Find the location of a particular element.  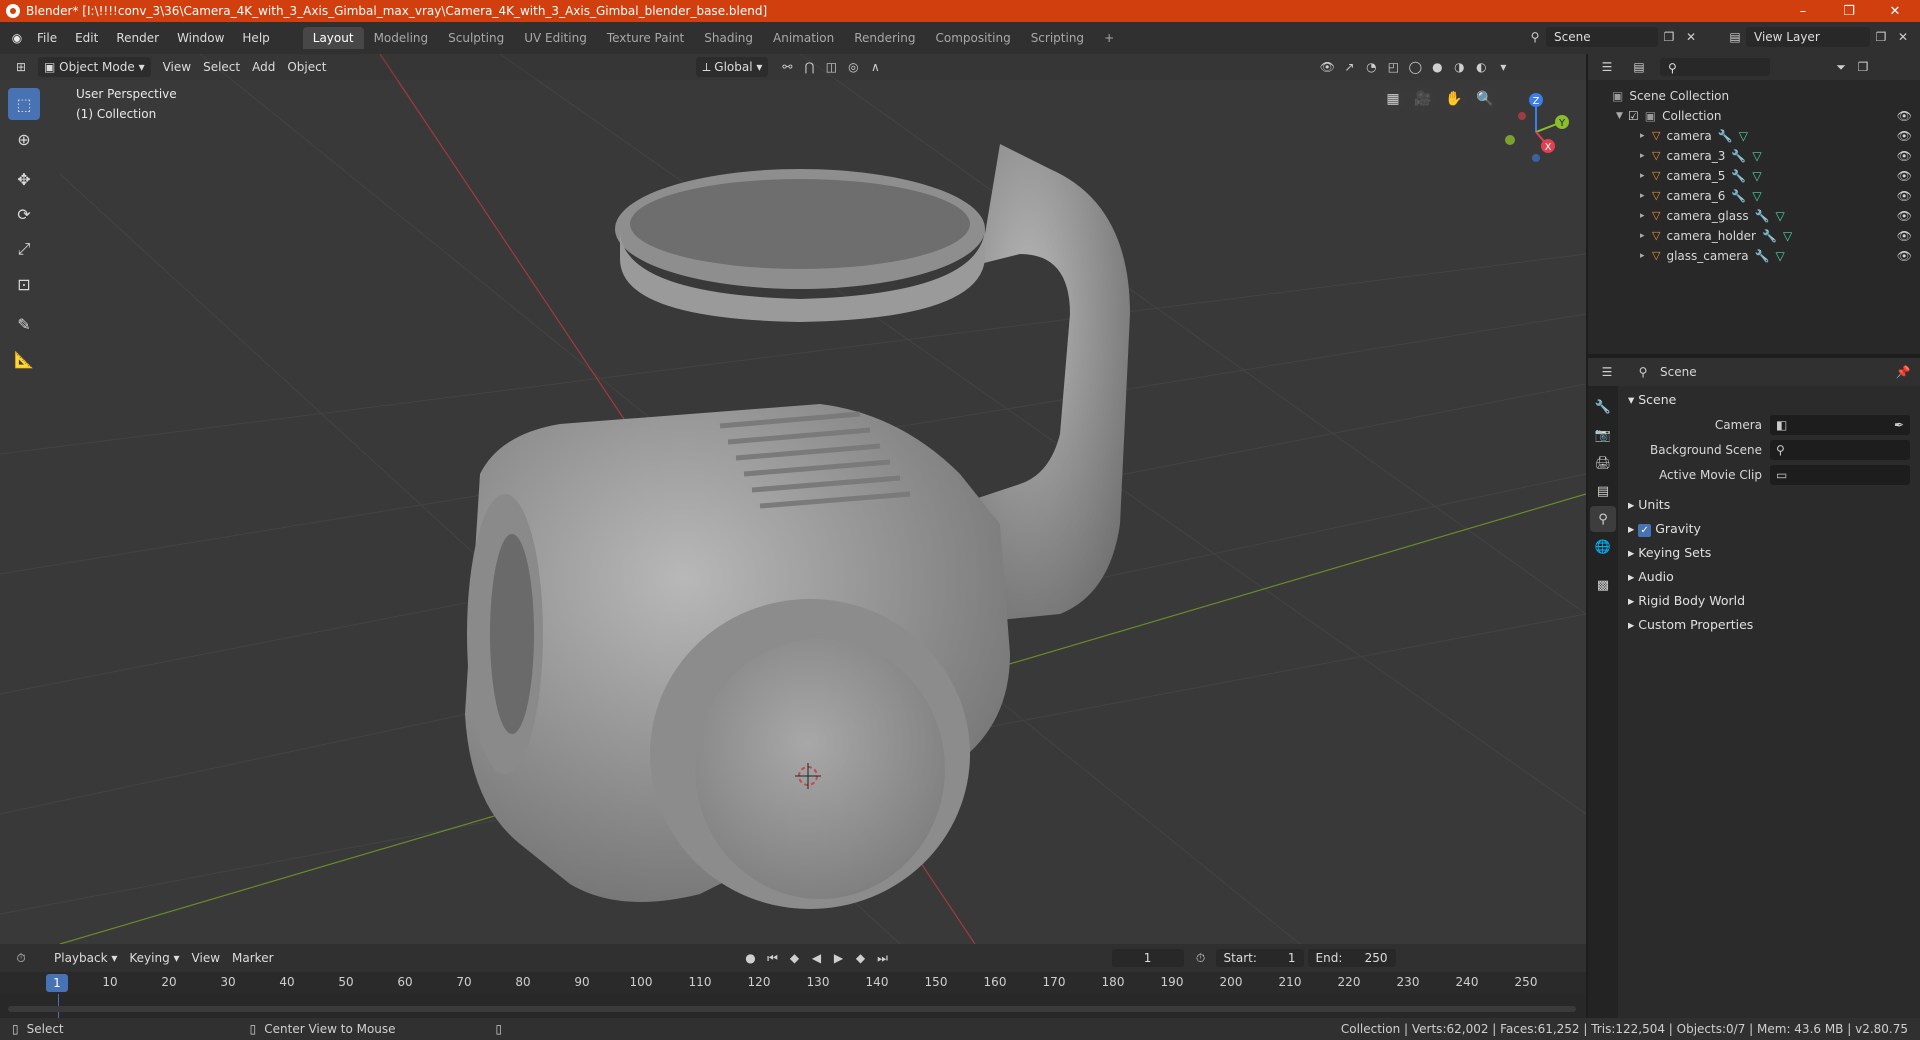

outliner-item-camera-glass: ▸ ▽ camera_glass 🔧 ▽ 👁 is located at coordinates (1754, 216).